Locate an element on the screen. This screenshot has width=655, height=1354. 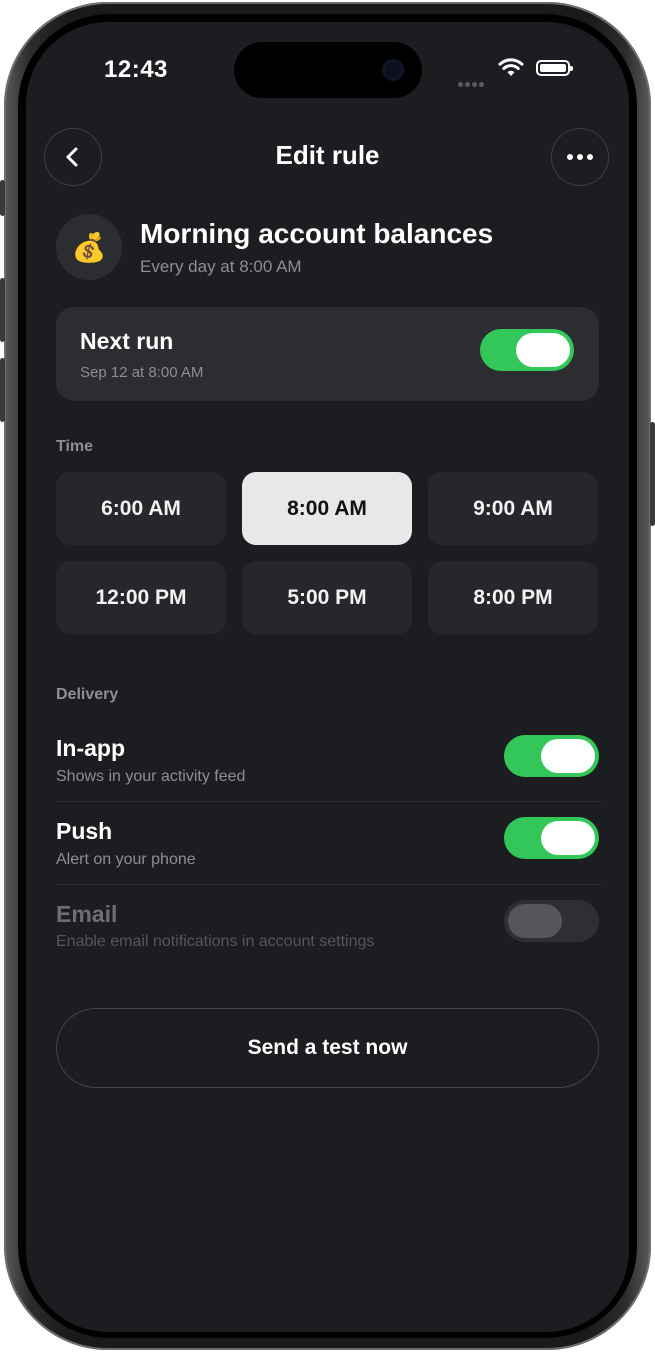
status-time: 12:43 is located at coordinates (136, 69).